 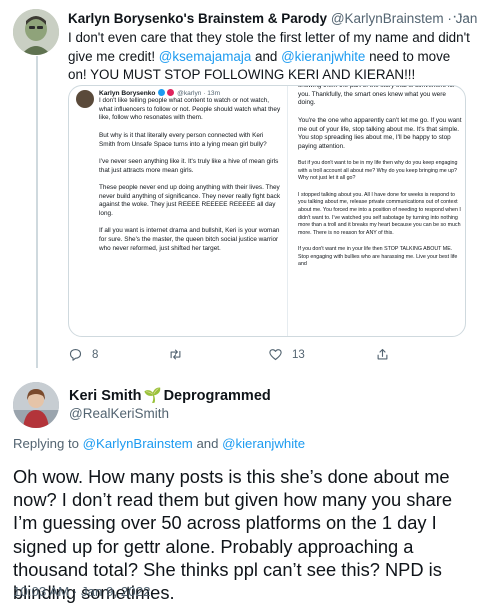 What do you see at coordinates (37, 212) in the screenshot?
I see `thread-line` at bounding box center [37, 212].